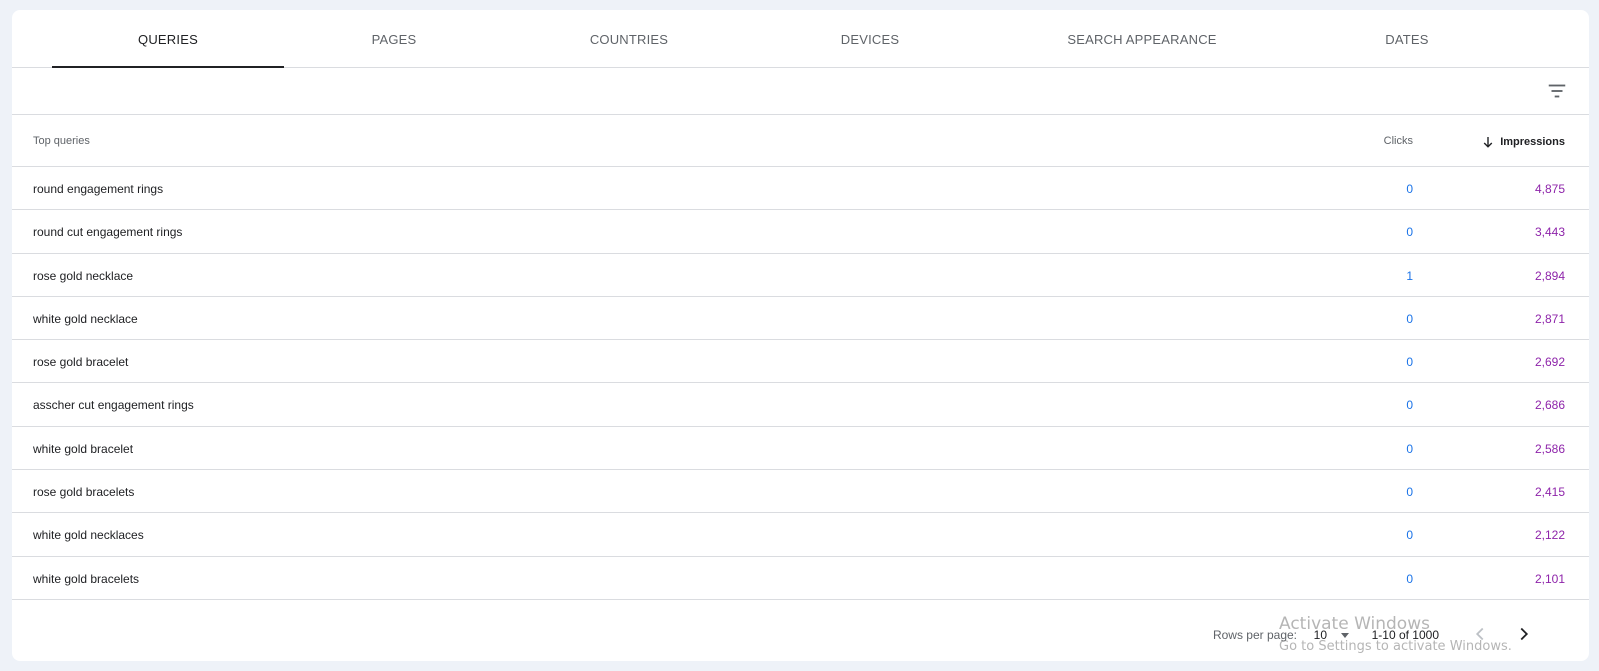  I want to click on filter-icon, so click(1557, 91).